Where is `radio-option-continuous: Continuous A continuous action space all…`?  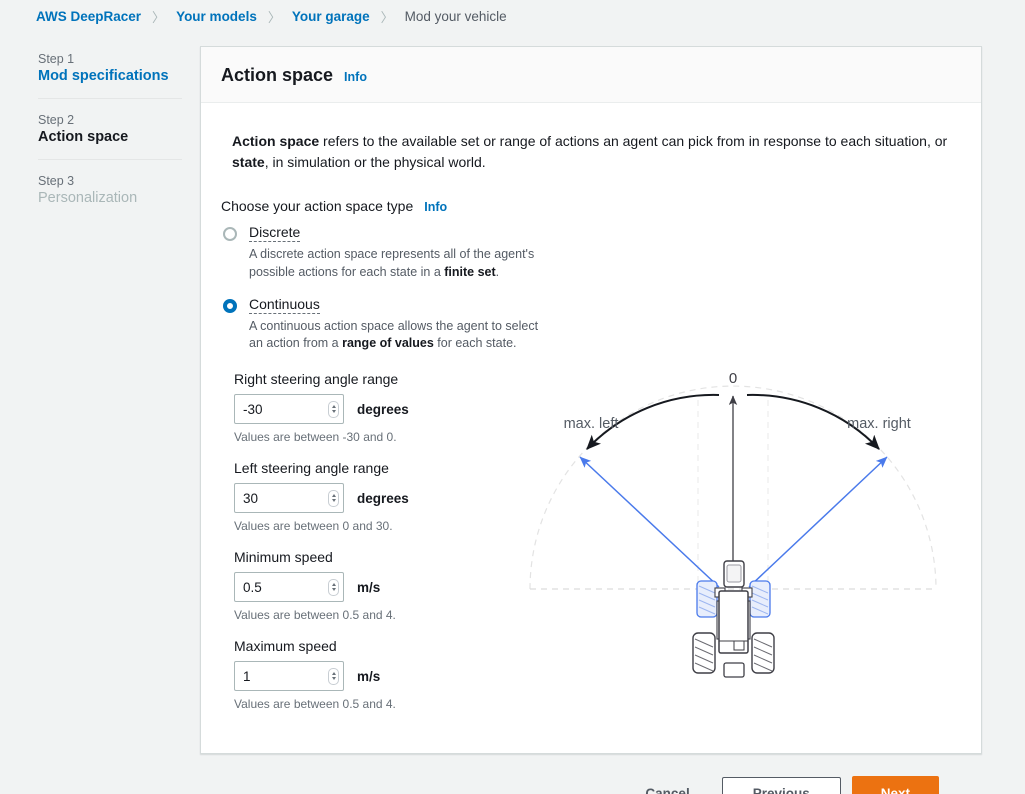 radio-option-continuous: Continuous A continuous action space all… is located at coordinates (591, 325).